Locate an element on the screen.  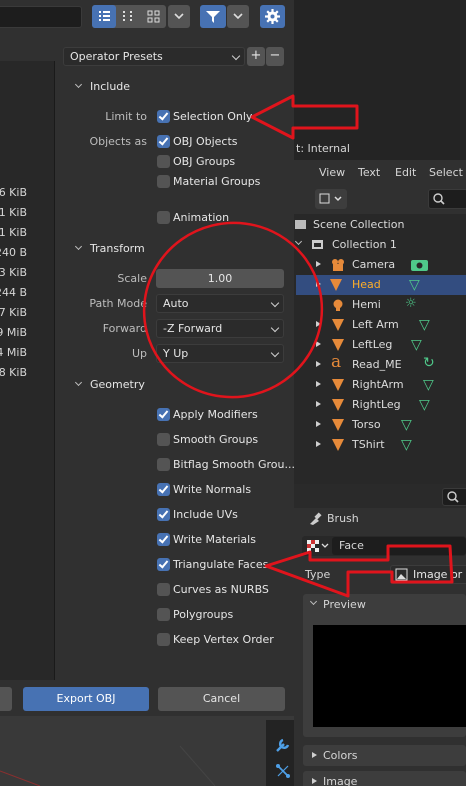
remove-preset-button: − is located at coordinates (275, 56).